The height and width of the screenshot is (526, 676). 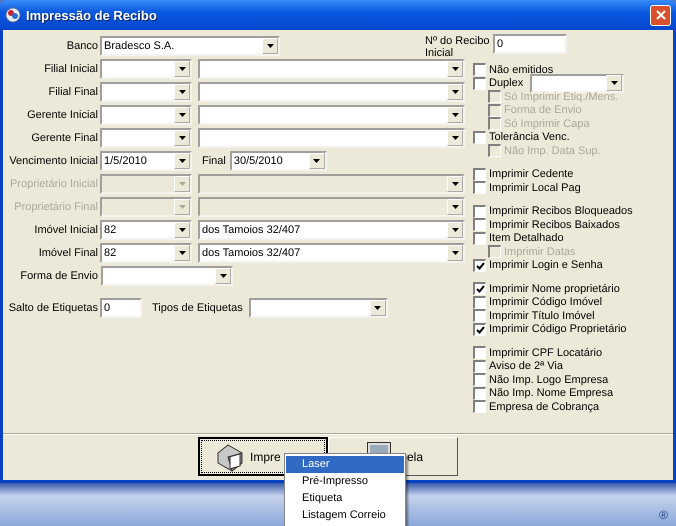 What do you see at coordinates (458, 47) in the screenshot?
I see `field-label: Nº do Recibo Inicial` at bounding box center [458, 47].